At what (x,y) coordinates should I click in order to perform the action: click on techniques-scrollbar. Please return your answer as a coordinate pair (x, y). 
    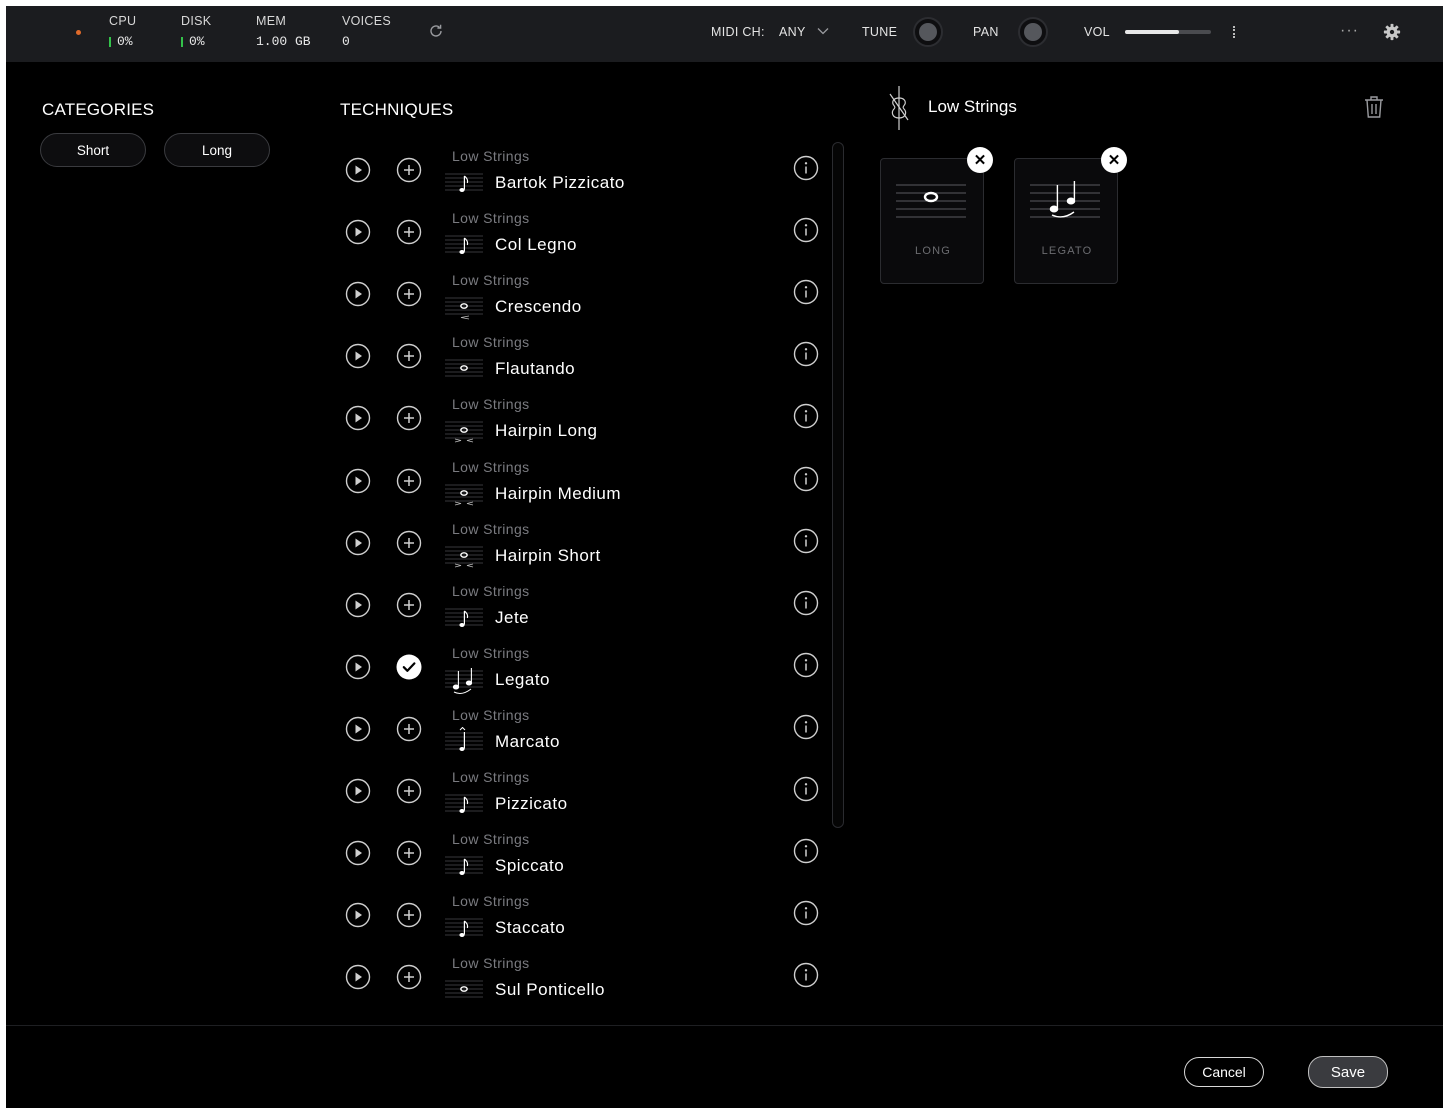
    Looking at the image, I should click on (838, 485).